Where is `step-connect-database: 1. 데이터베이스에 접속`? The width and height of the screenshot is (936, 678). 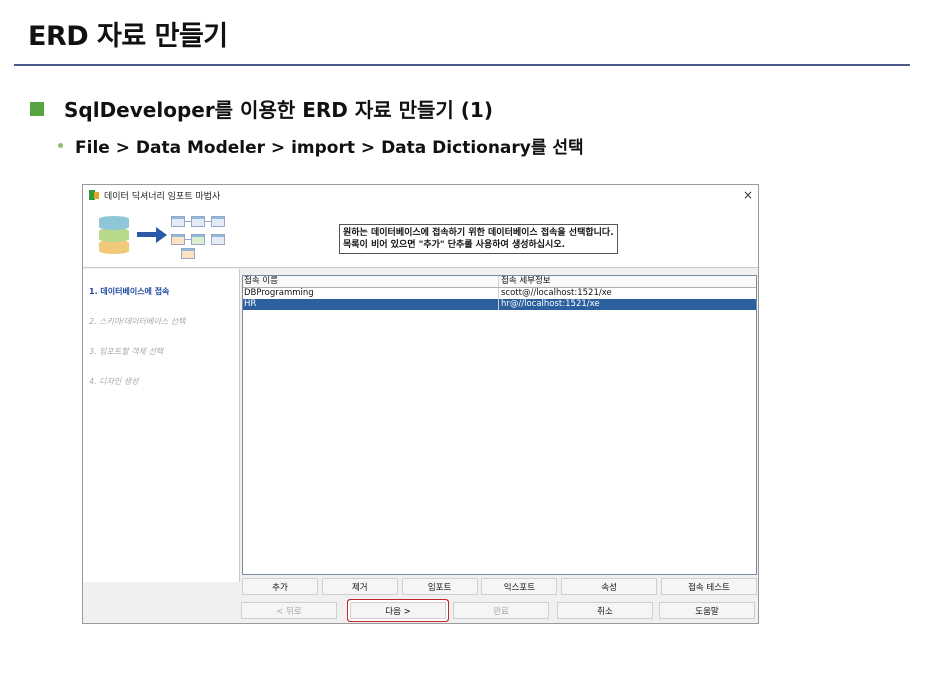
step-connect-database: 1. 데이터베이스에 접속 is located at coordinates (129, 291).